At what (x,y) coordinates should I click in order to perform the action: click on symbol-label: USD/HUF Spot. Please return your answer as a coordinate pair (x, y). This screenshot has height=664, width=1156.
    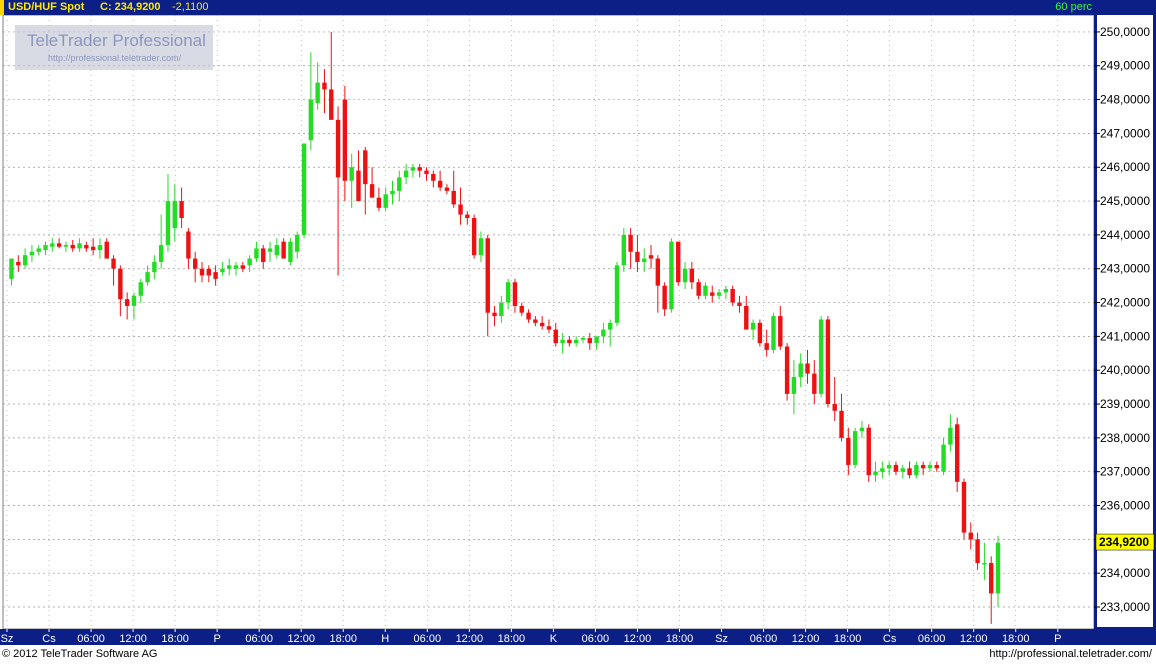
    Looking at the image, I should click on (46, 7).